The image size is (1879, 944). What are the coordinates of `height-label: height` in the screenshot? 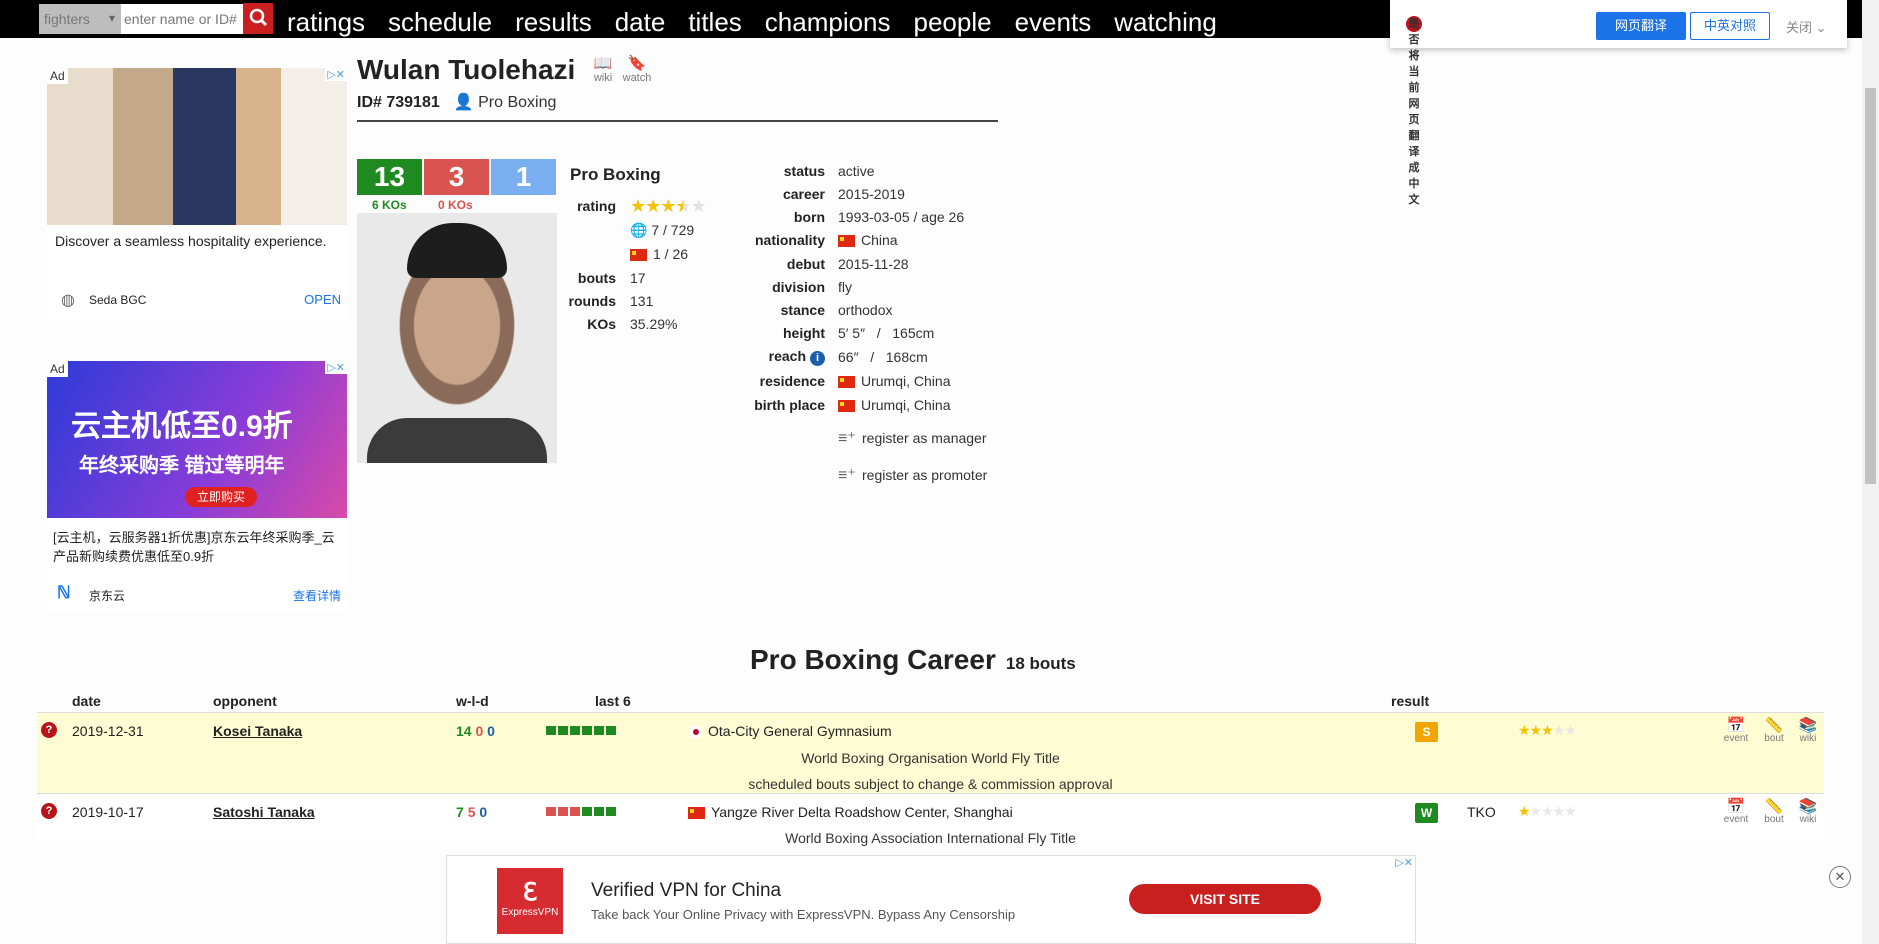 It's located at (804, 333).